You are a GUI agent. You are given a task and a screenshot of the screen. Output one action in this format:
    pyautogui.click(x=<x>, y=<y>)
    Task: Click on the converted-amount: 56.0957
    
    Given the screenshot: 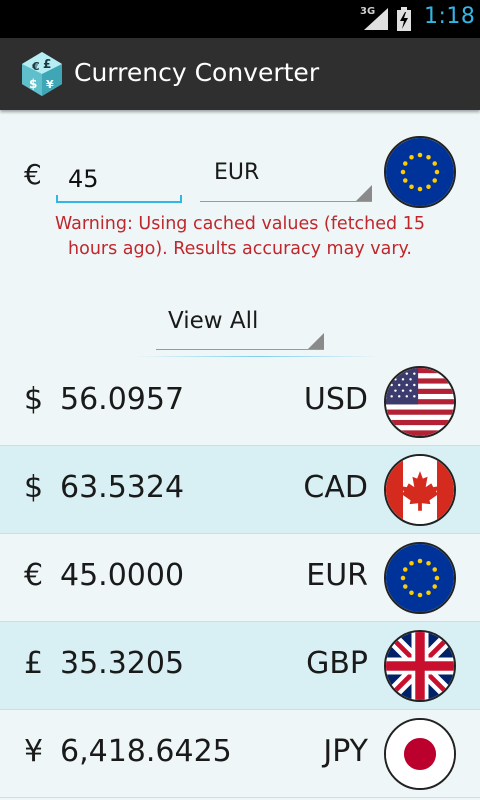 What is the action you would take?
    pyautogui.click(x=122, y=399)
    